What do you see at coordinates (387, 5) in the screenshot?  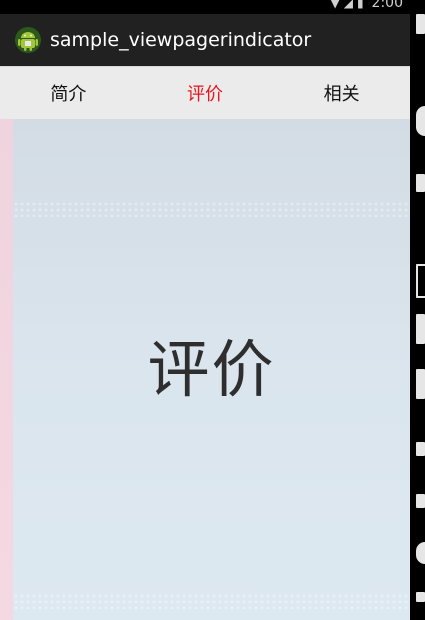 I see `status-time: 2:00` at bounding box center [387, 5].